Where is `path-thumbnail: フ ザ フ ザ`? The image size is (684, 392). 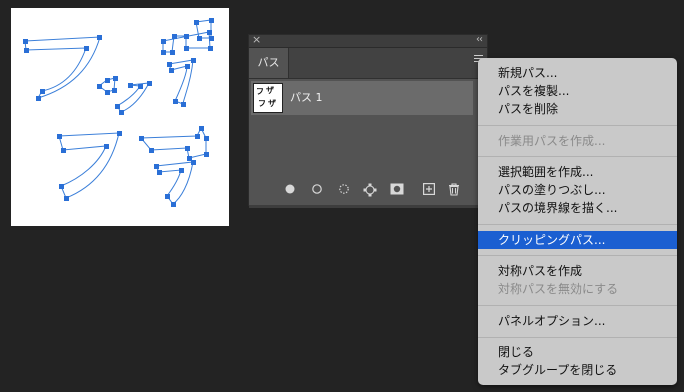 path-thumbnail: フ ザ フ ザ is located at coordinates (268, 98).